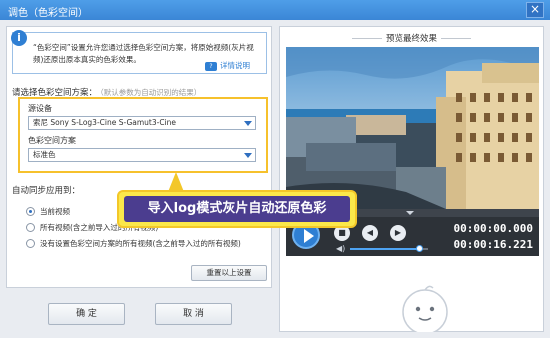  What do you see at coordinates (86, 314) in the screenshot?
I see `ok-button: 确 定` at bounding box center [86, 314].